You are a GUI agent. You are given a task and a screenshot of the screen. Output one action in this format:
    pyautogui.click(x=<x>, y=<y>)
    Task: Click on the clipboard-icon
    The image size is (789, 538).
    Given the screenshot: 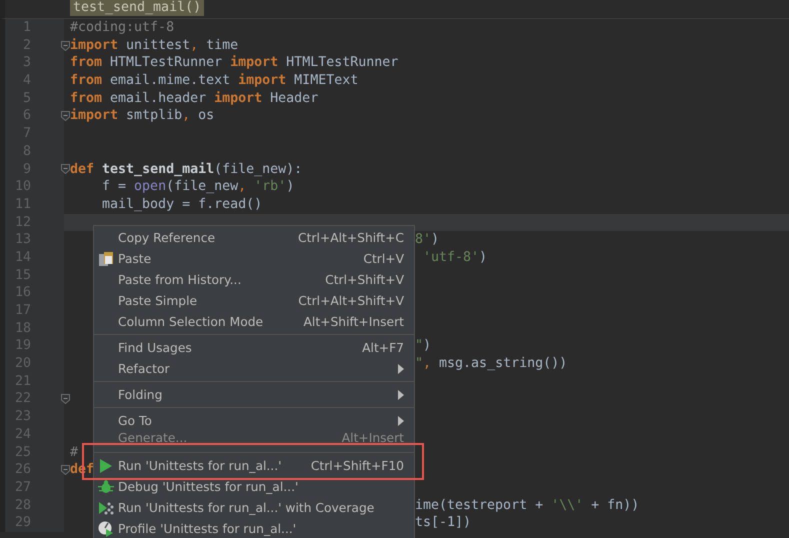 What is the action you would take?
    pyautogui.click(x=106, y=259)
    